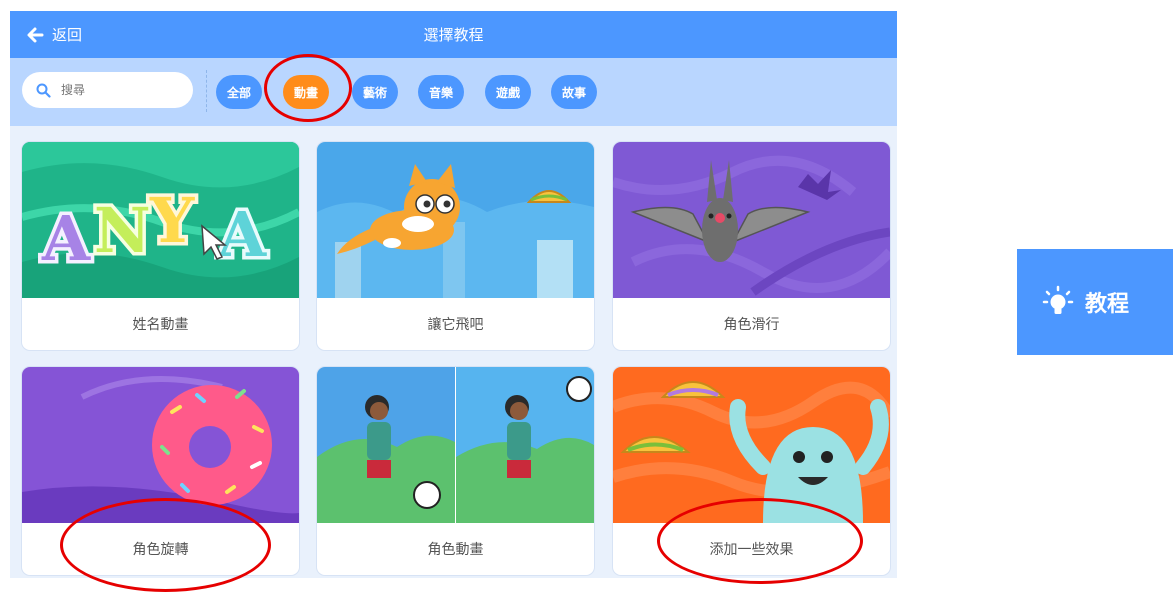  I want to click on tutorials-button: 教程, so click(1095, 302).